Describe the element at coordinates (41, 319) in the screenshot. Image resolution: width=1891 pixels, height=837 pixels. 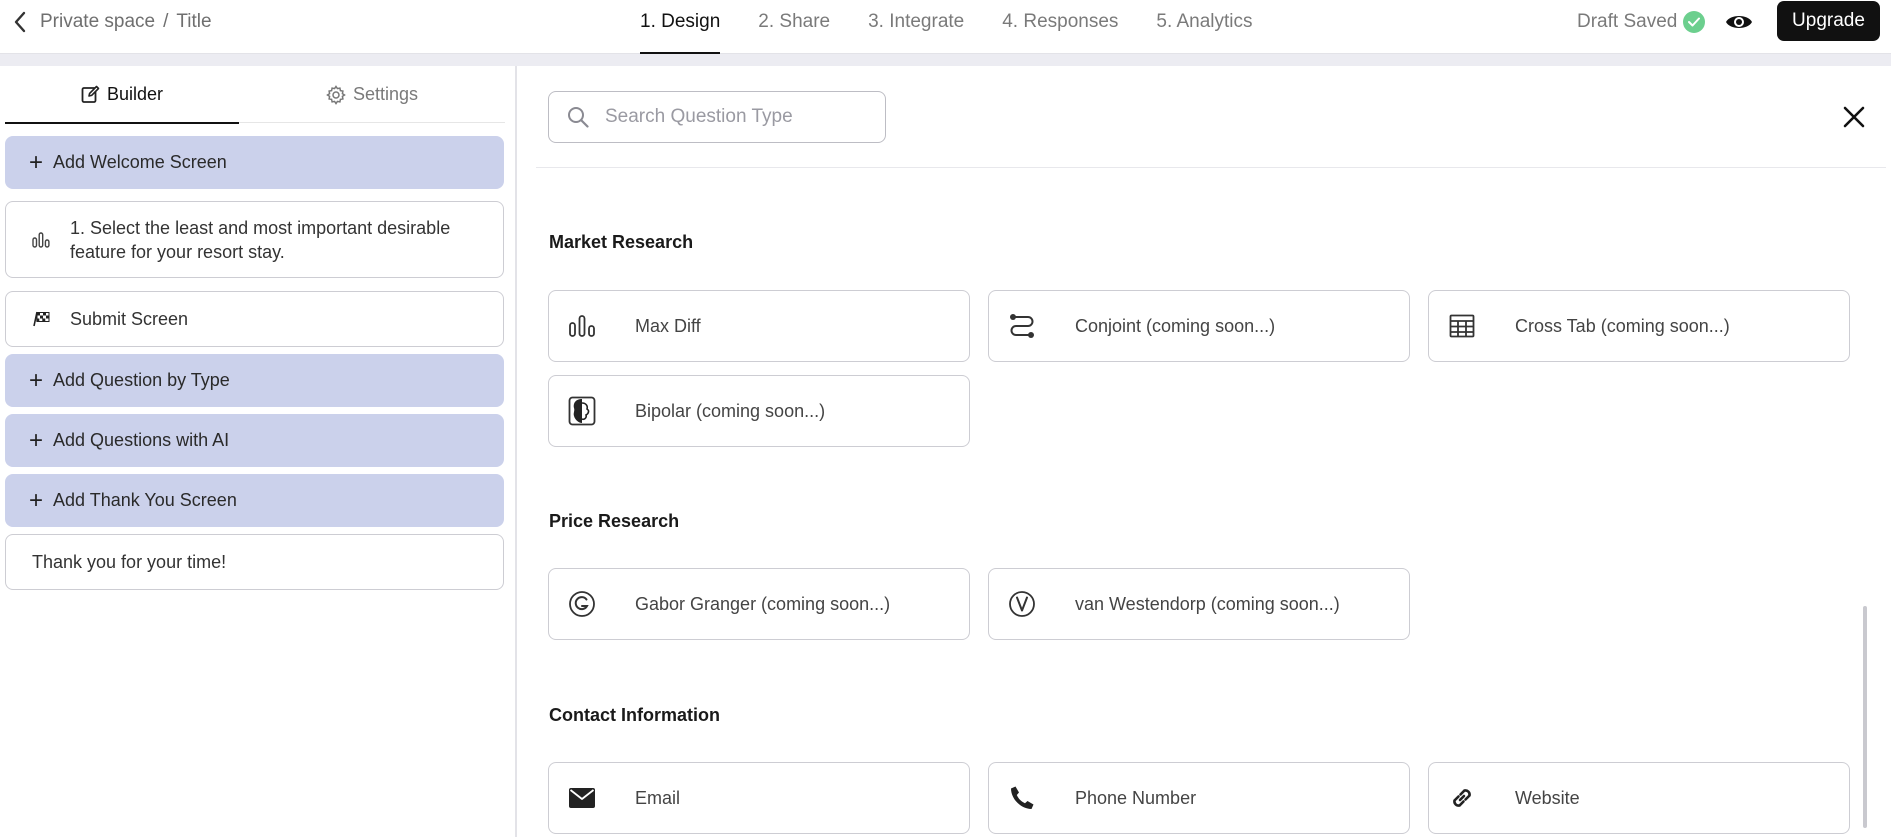
I see `checkered-flag-icon` at that location.